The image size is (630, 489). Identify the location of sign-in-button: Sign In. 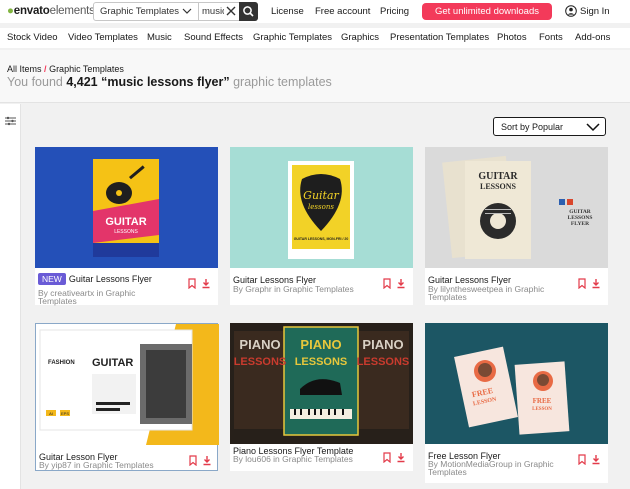
(587, 11).